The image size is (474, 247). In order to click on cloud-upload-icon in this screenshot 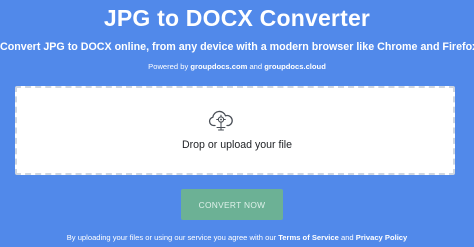, I will do `click(221, 121)`.